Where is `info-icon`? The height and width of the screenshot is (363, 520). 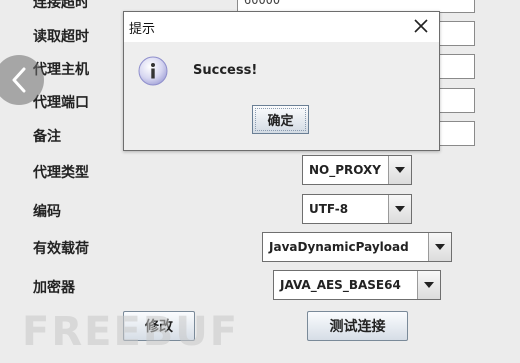 info-icon is located at coordinates (153, 71).